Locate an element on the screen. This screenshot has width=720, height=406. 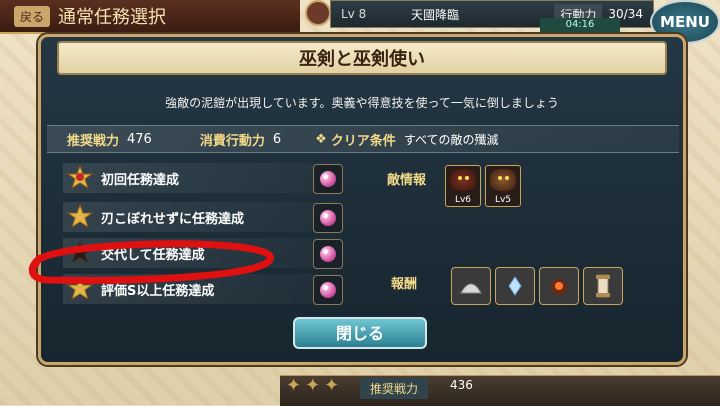
crystal-shard-icon is located at coordinates (515, 286).